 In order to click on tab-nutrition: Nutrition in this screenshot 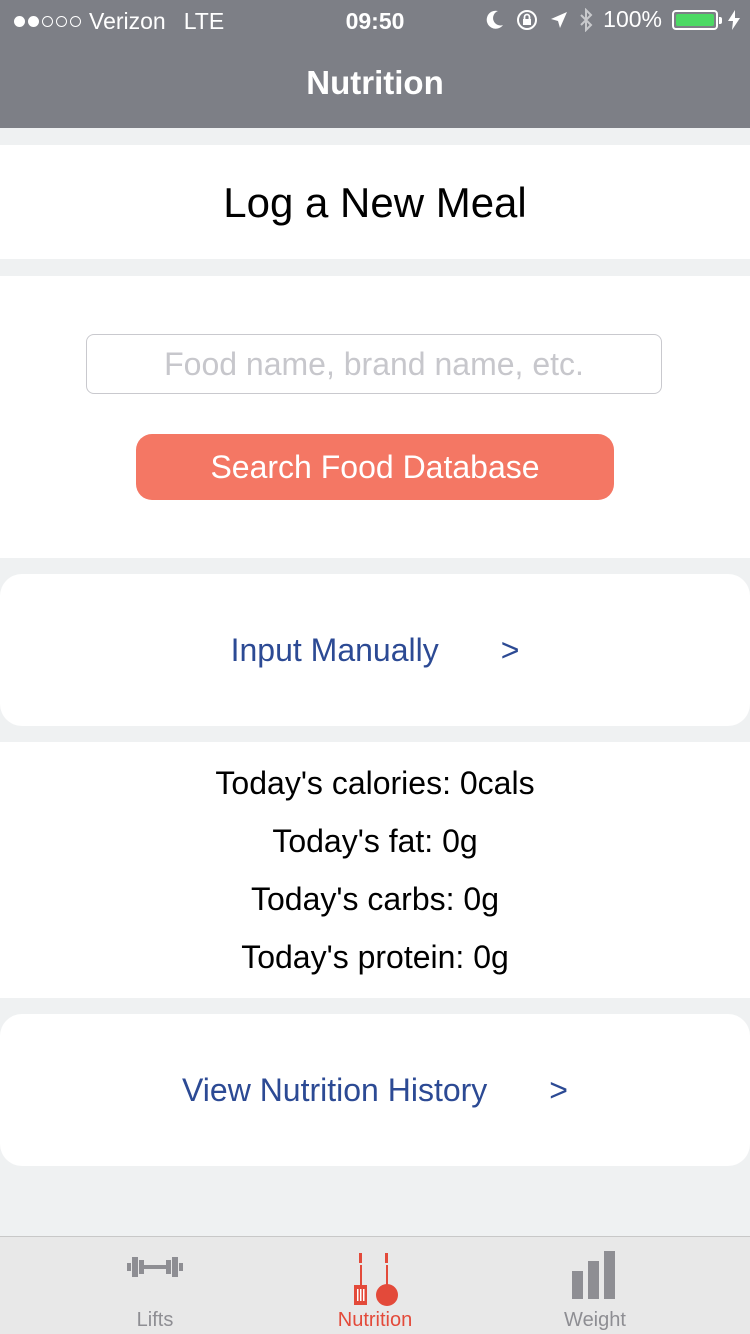, I will do `click(375, 1285)`.